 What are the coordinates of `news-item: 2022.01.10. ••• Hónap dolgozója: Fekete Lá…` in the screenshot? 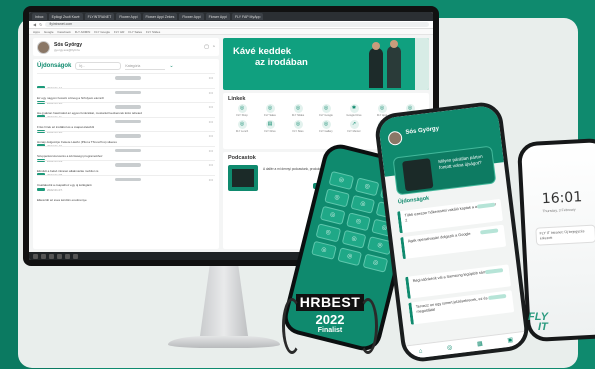 It's located at (126, 130).